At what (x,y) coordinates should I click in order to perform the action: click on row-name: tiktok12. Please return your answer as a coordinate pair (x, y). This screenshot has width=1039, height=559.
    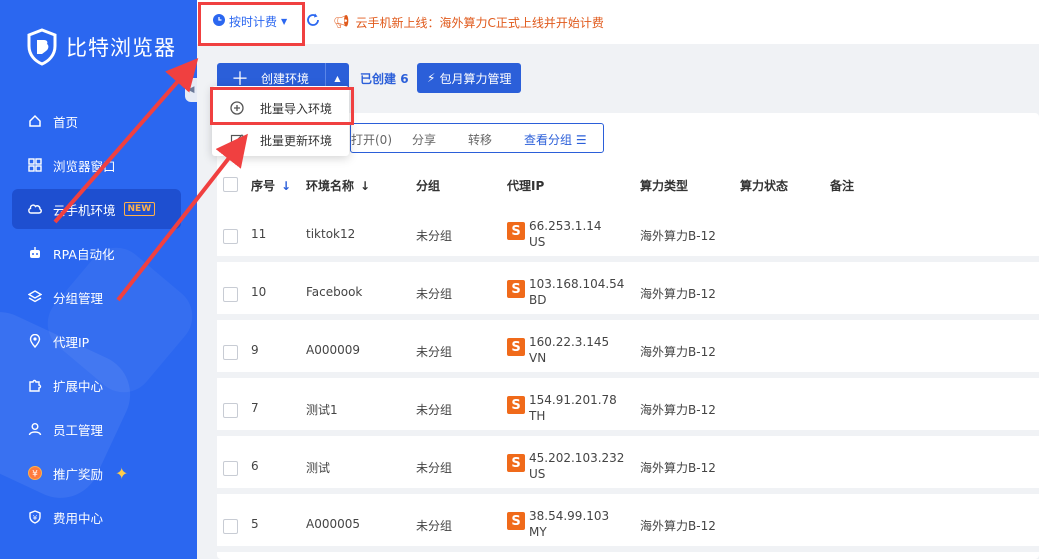
    Looking at the image, I should click on (331, 234).